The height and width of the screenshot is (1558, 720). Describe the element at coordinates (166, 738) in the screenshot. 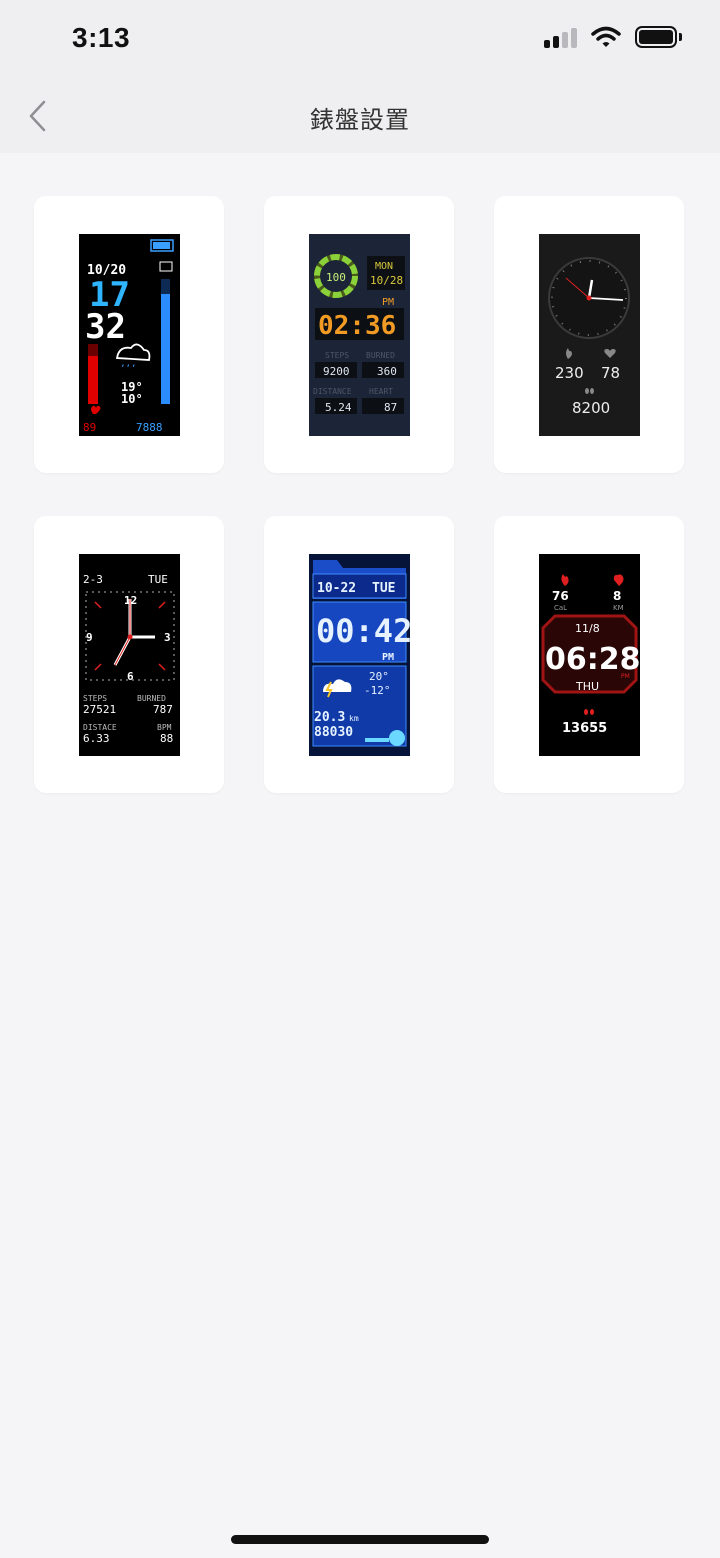

I see `face-bpm: 88` at that location.